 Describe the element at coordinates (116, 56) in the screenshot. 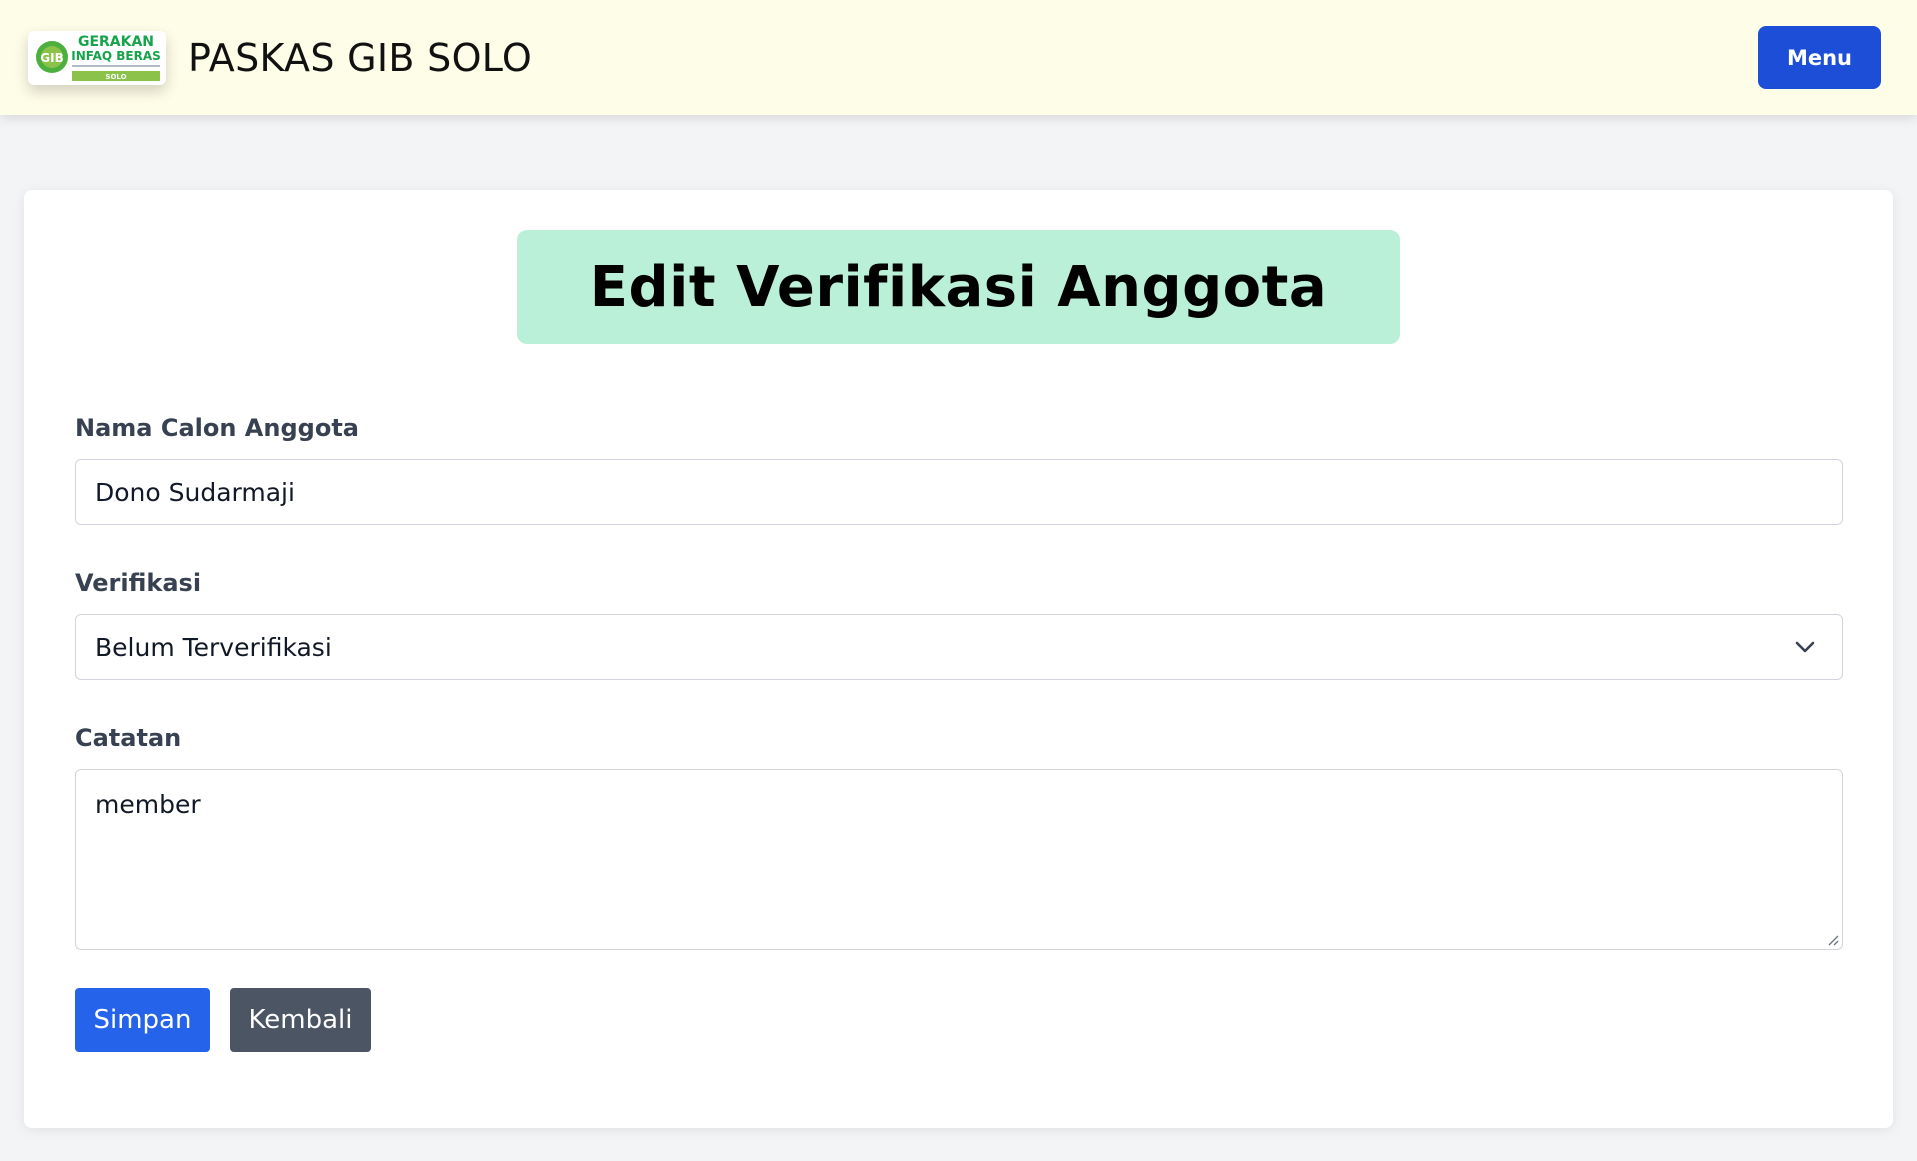

I see `logo-line2: INFAQ BERAS` at that location.